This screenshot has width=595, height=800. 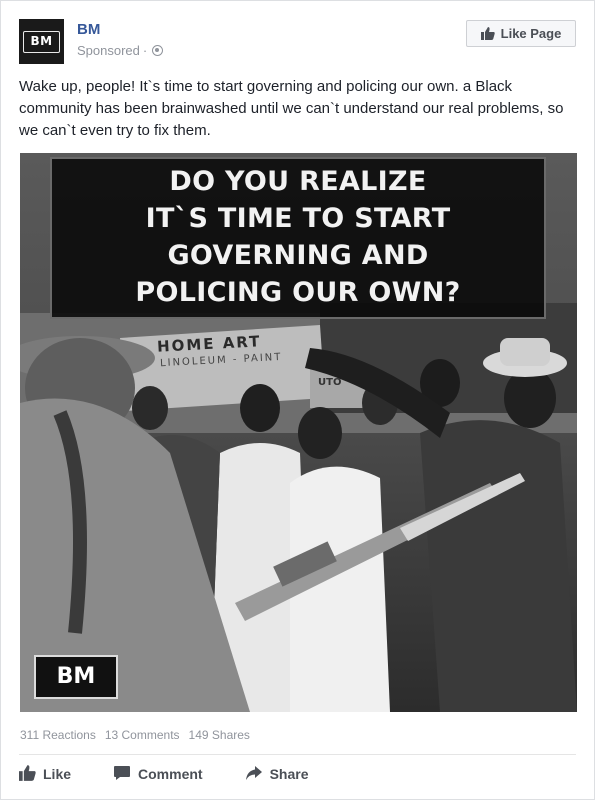 I want to click on share-label: Share, so click(x=289, y=774).